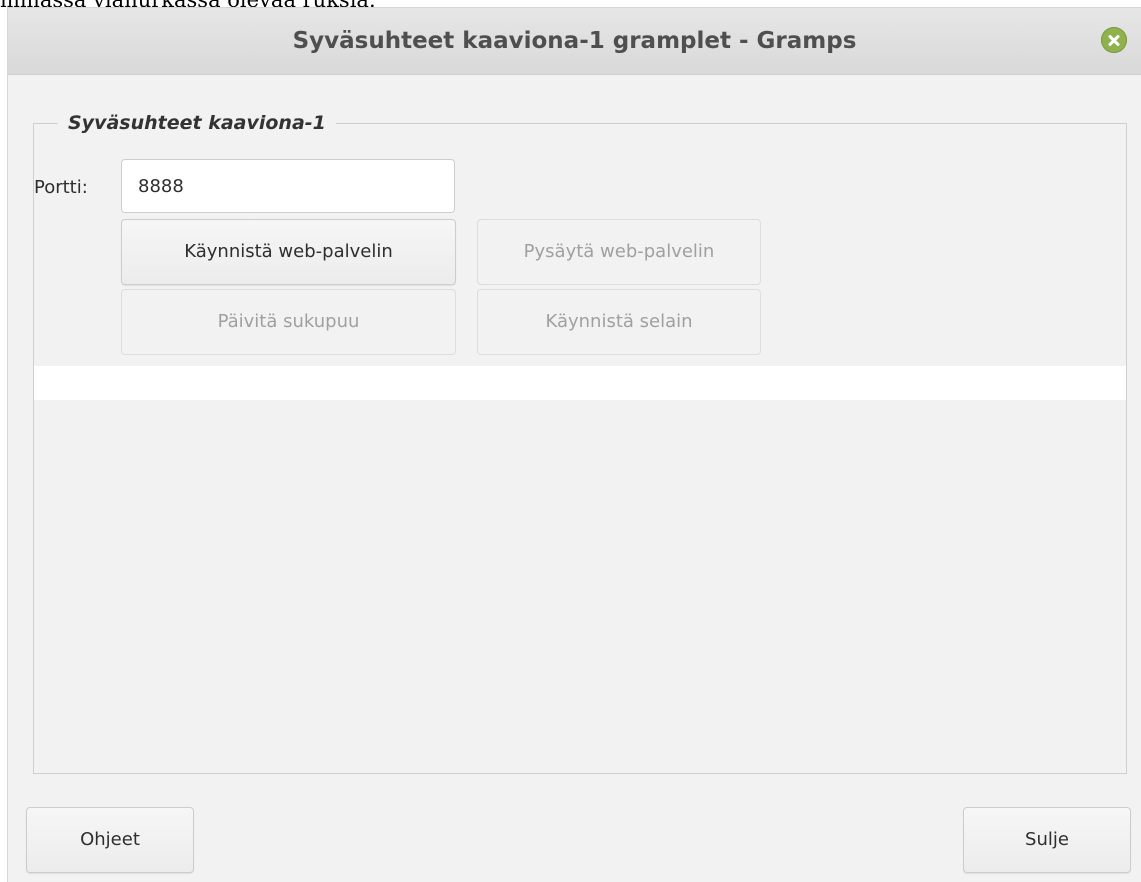  I want to click on update-family-tree-button: Päivitä sukupuu, so click(288, 322).